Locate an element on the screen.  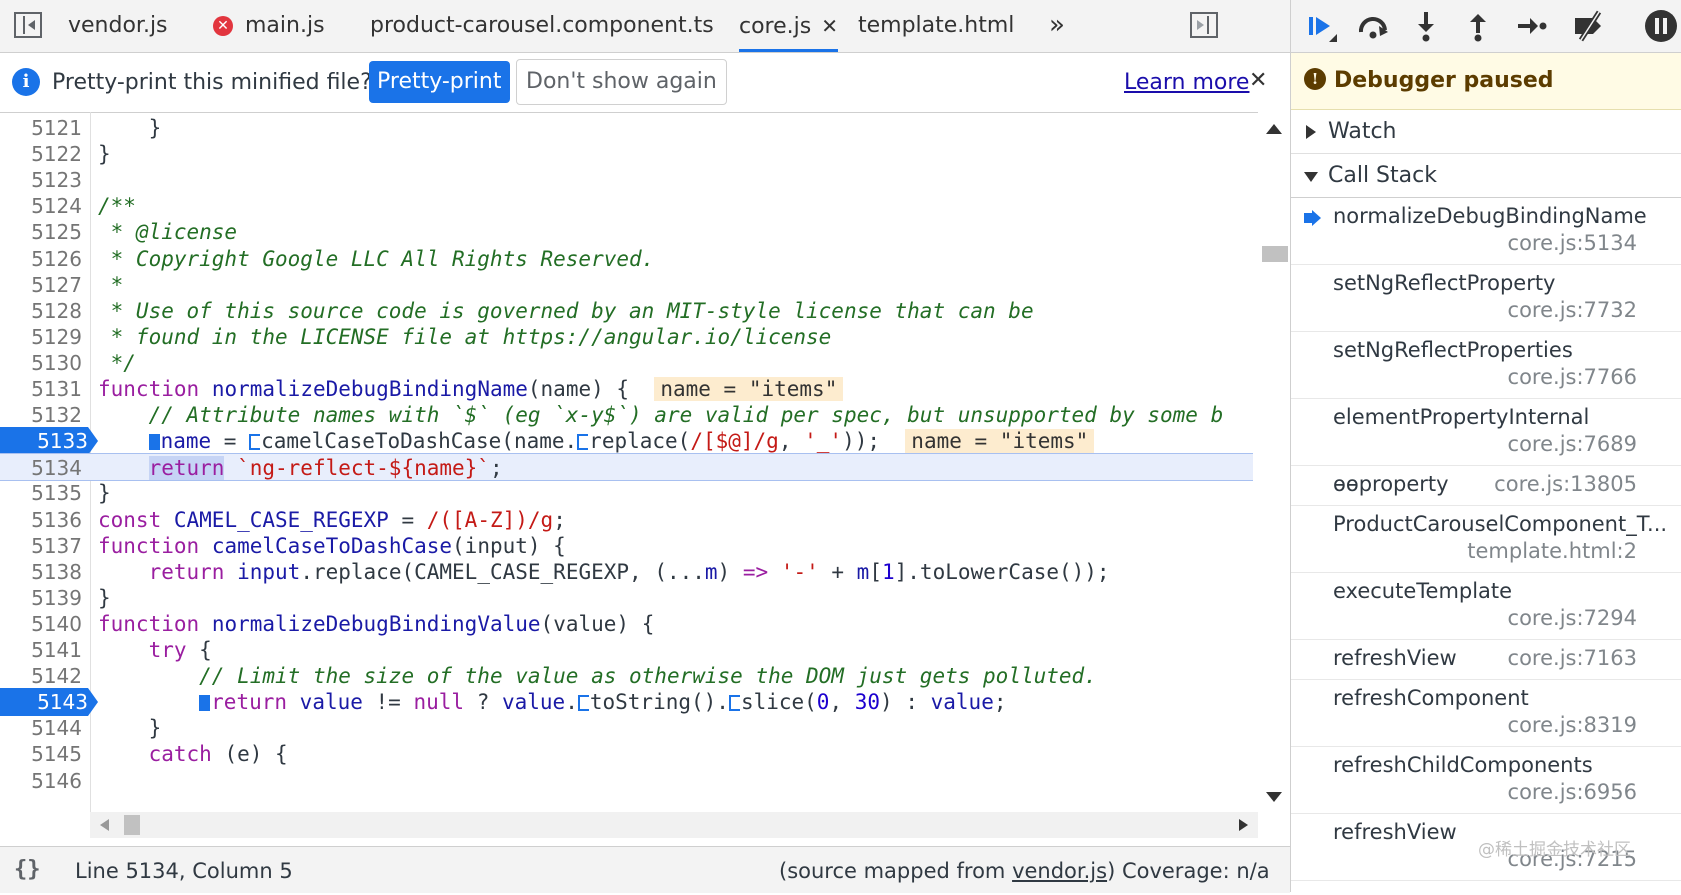
line-number: 5127 is located at coordinates (41, 285).